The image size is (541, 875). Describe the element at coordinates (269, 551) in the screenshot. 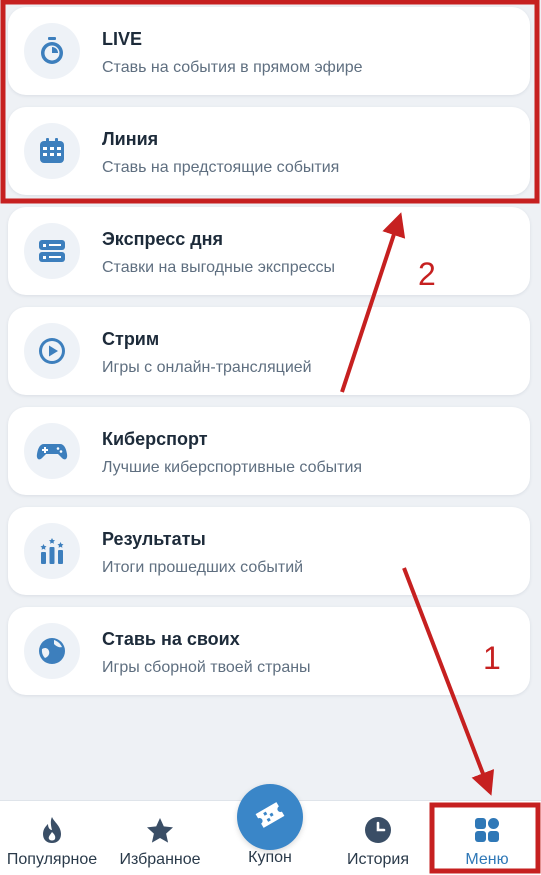

I see `menu-item-results: Результаты Итоги прошедших событий` at that location.